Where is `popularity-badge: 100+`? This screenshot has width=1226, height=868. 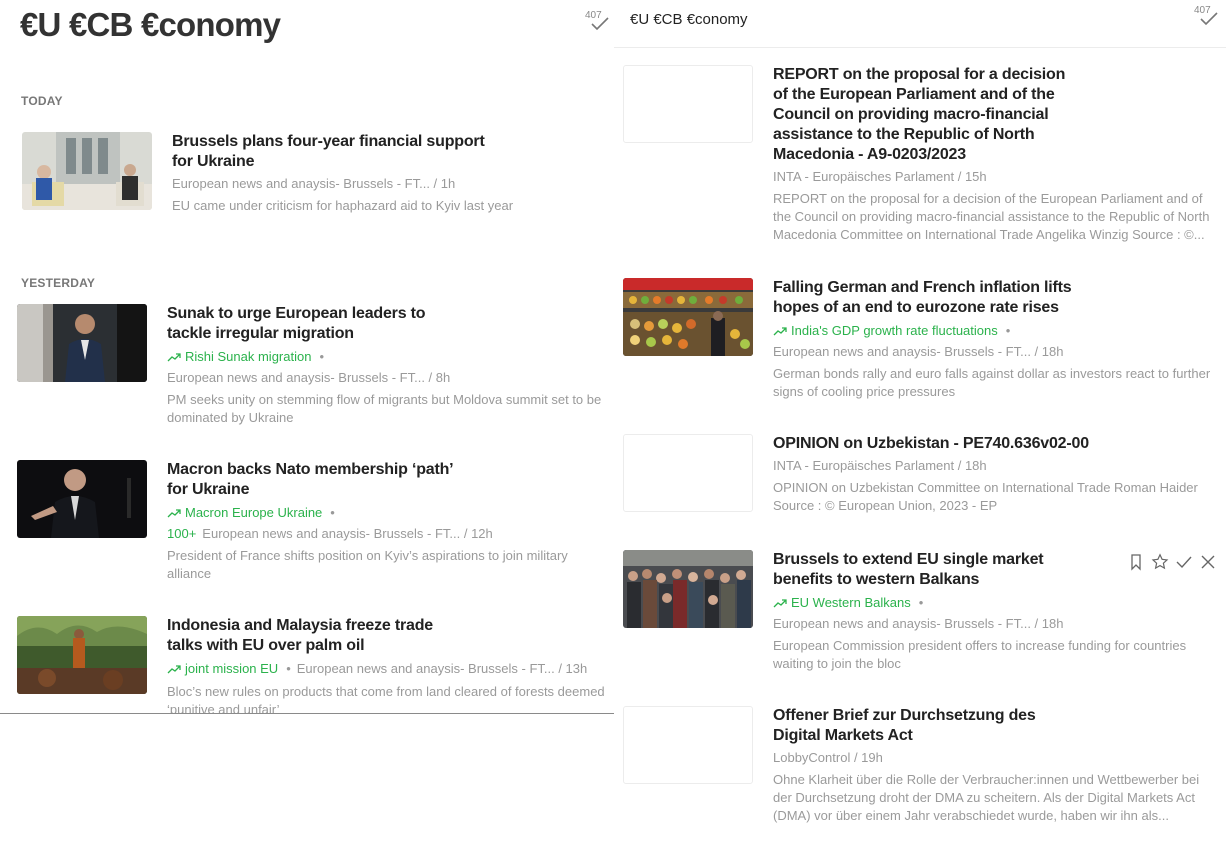
popularity-badge: 100+ is located at coordinates (182, 533).